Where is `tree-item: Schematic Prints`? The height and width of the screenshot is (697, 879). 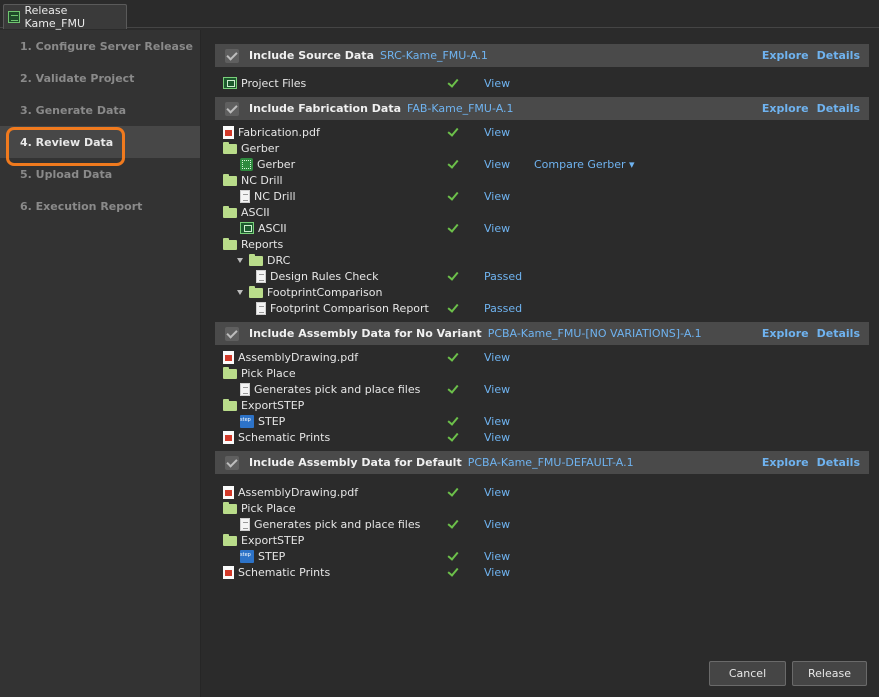 tree-item: Schematic Prints is located at coordinates (276, 572).